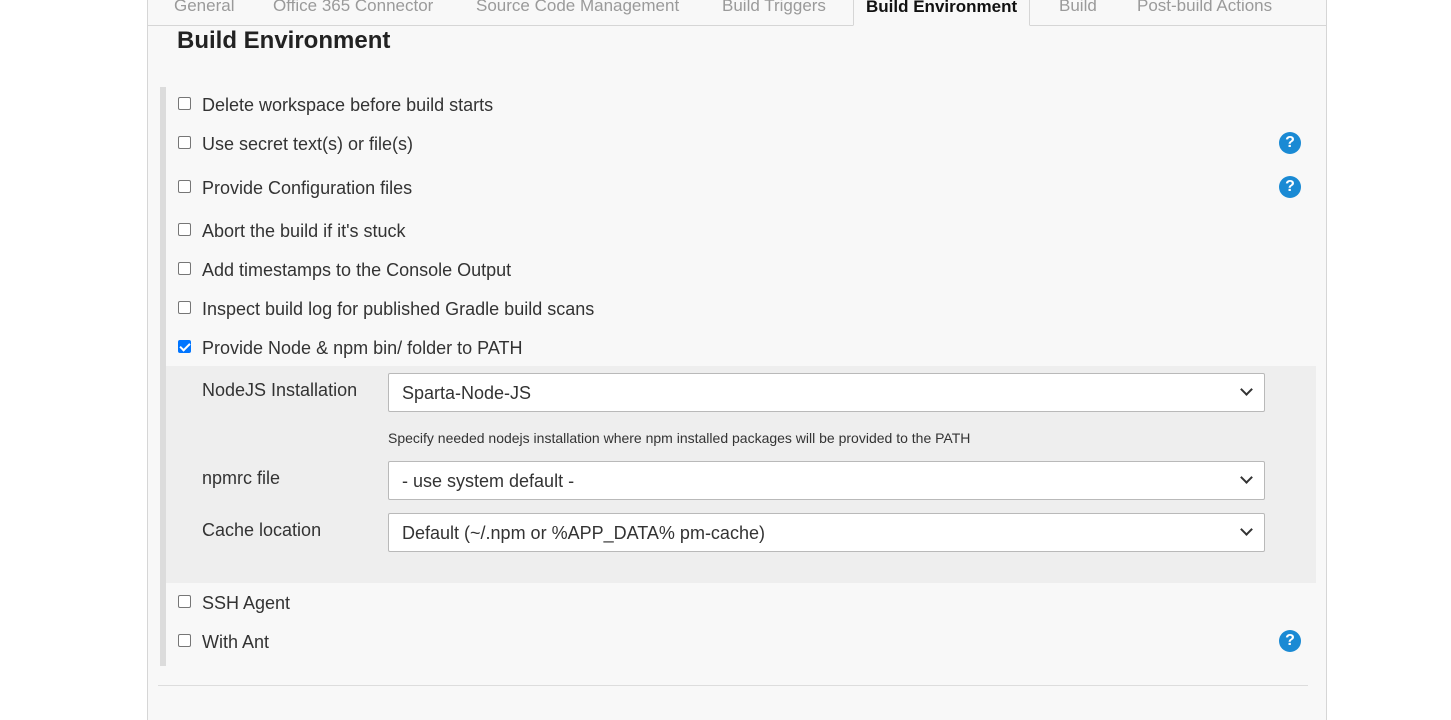 This screenshot has height=720, width=1451. What do you see at coordinates (184, 640) in the screenshot?
I see `with-ant-checkbox` at bounding box center [184, 640].